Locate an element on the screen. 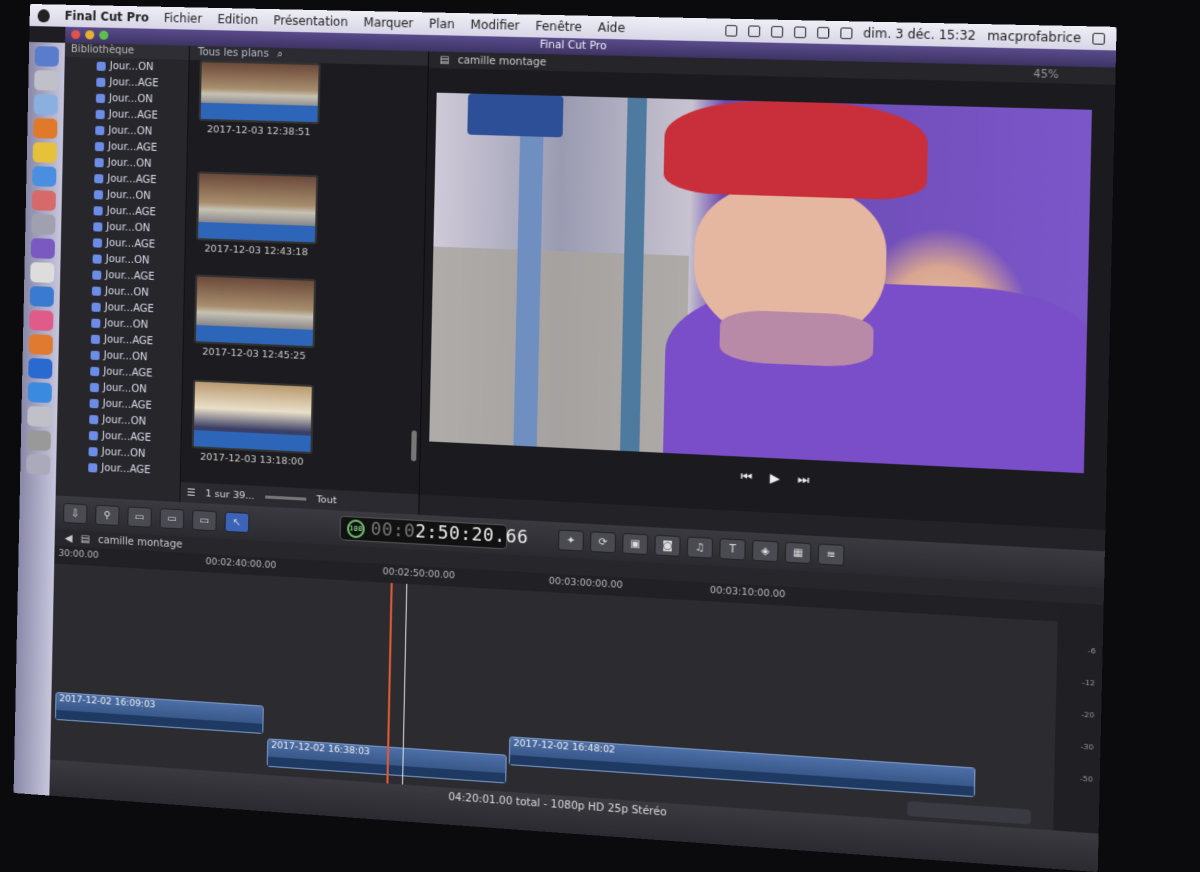 The width and height of the screenshot is (1200, 872). video-street-sign is located at coordinates (515, 115).